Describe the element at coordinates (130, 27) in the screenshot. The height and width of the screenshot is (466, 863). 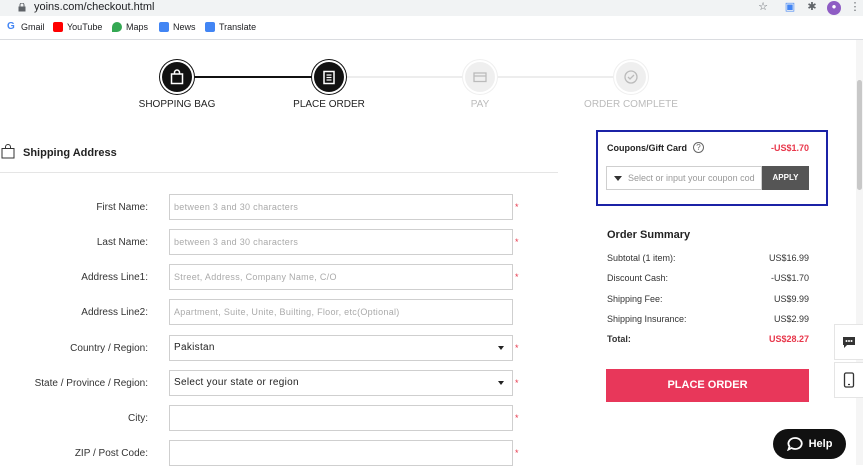
I see `bookmark-maps: Maps` at that location.